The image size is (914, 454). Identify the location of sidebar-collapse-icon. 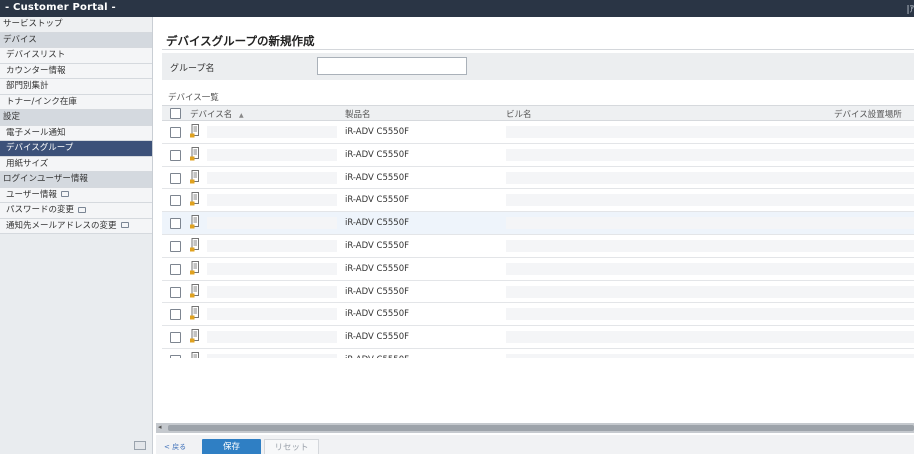
(140, 445).